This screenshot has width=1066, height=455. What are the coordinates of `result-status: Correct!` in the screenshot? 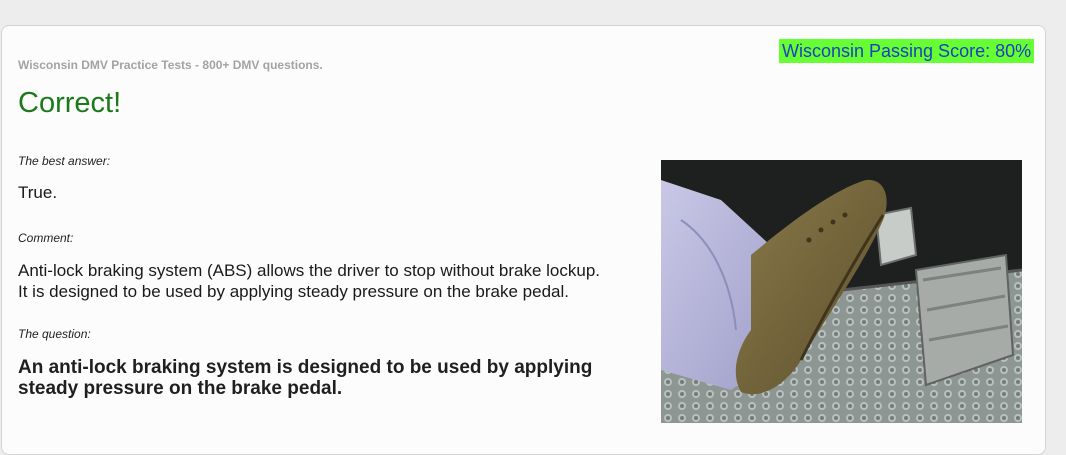 It's located at (70, 103).